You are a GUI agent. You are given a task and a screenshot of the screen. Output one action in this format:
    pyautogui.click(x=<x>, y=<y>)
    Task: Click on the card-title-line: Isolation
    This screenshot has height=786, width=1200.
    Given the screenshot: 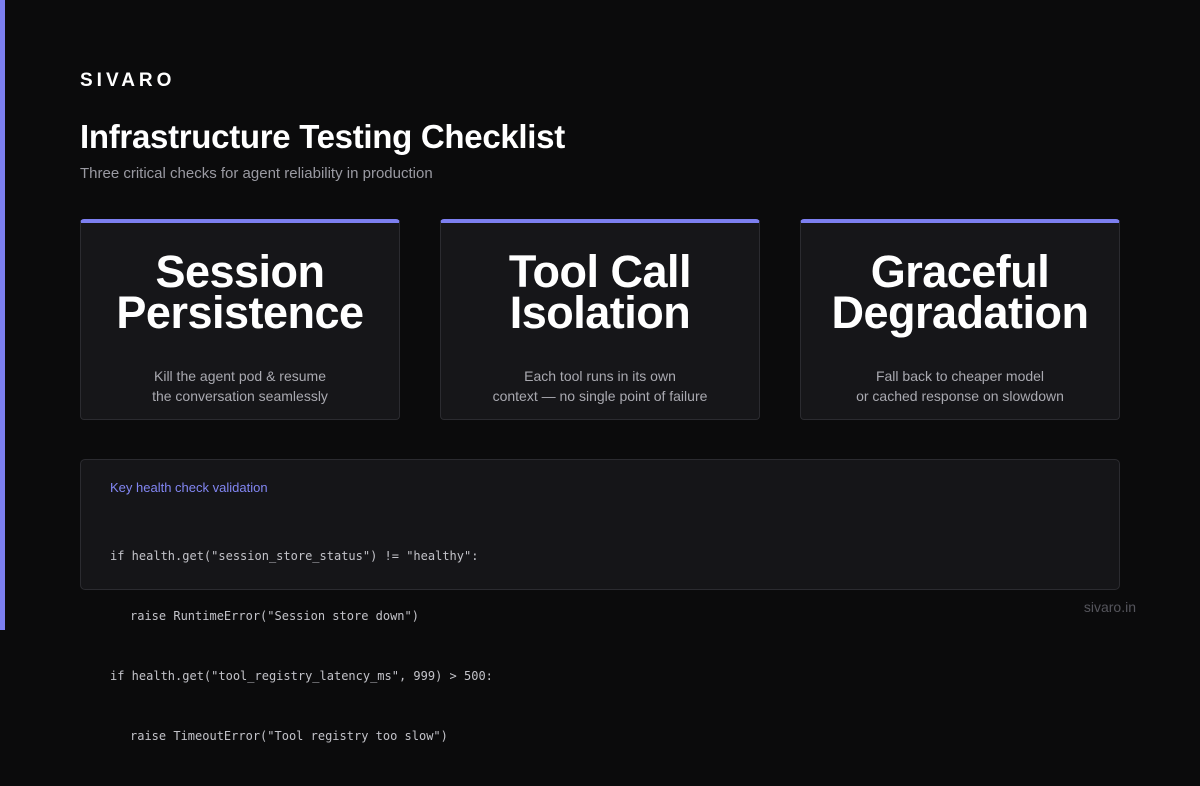 What is the action you would take?
    pyautogui.click(x=600, y=312)
    